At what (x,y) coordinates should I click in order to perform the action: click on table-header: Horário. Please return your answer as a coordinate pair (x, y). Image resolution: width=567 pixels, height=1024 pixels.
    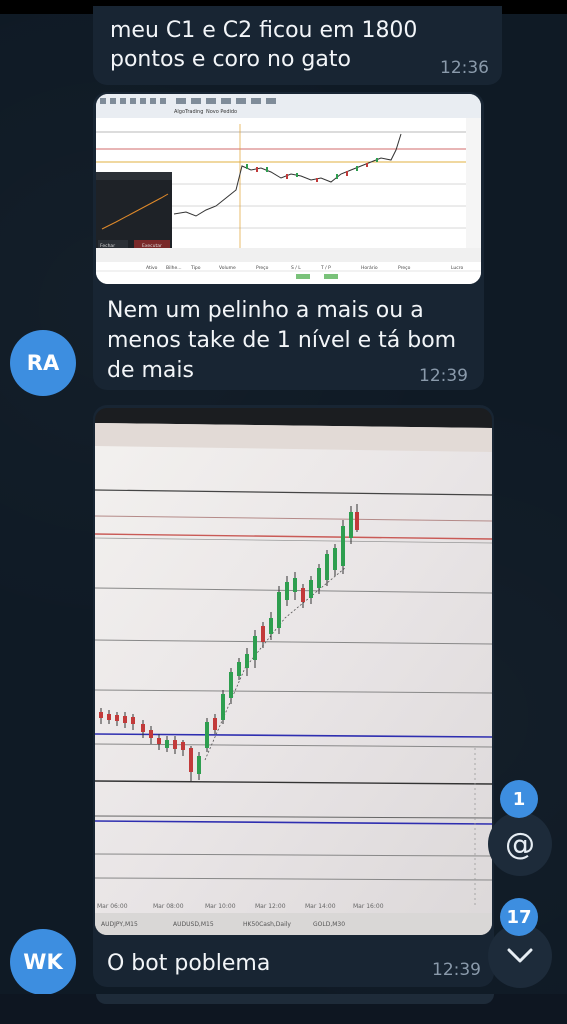
    Looking at the image, I should click on (369, 267).